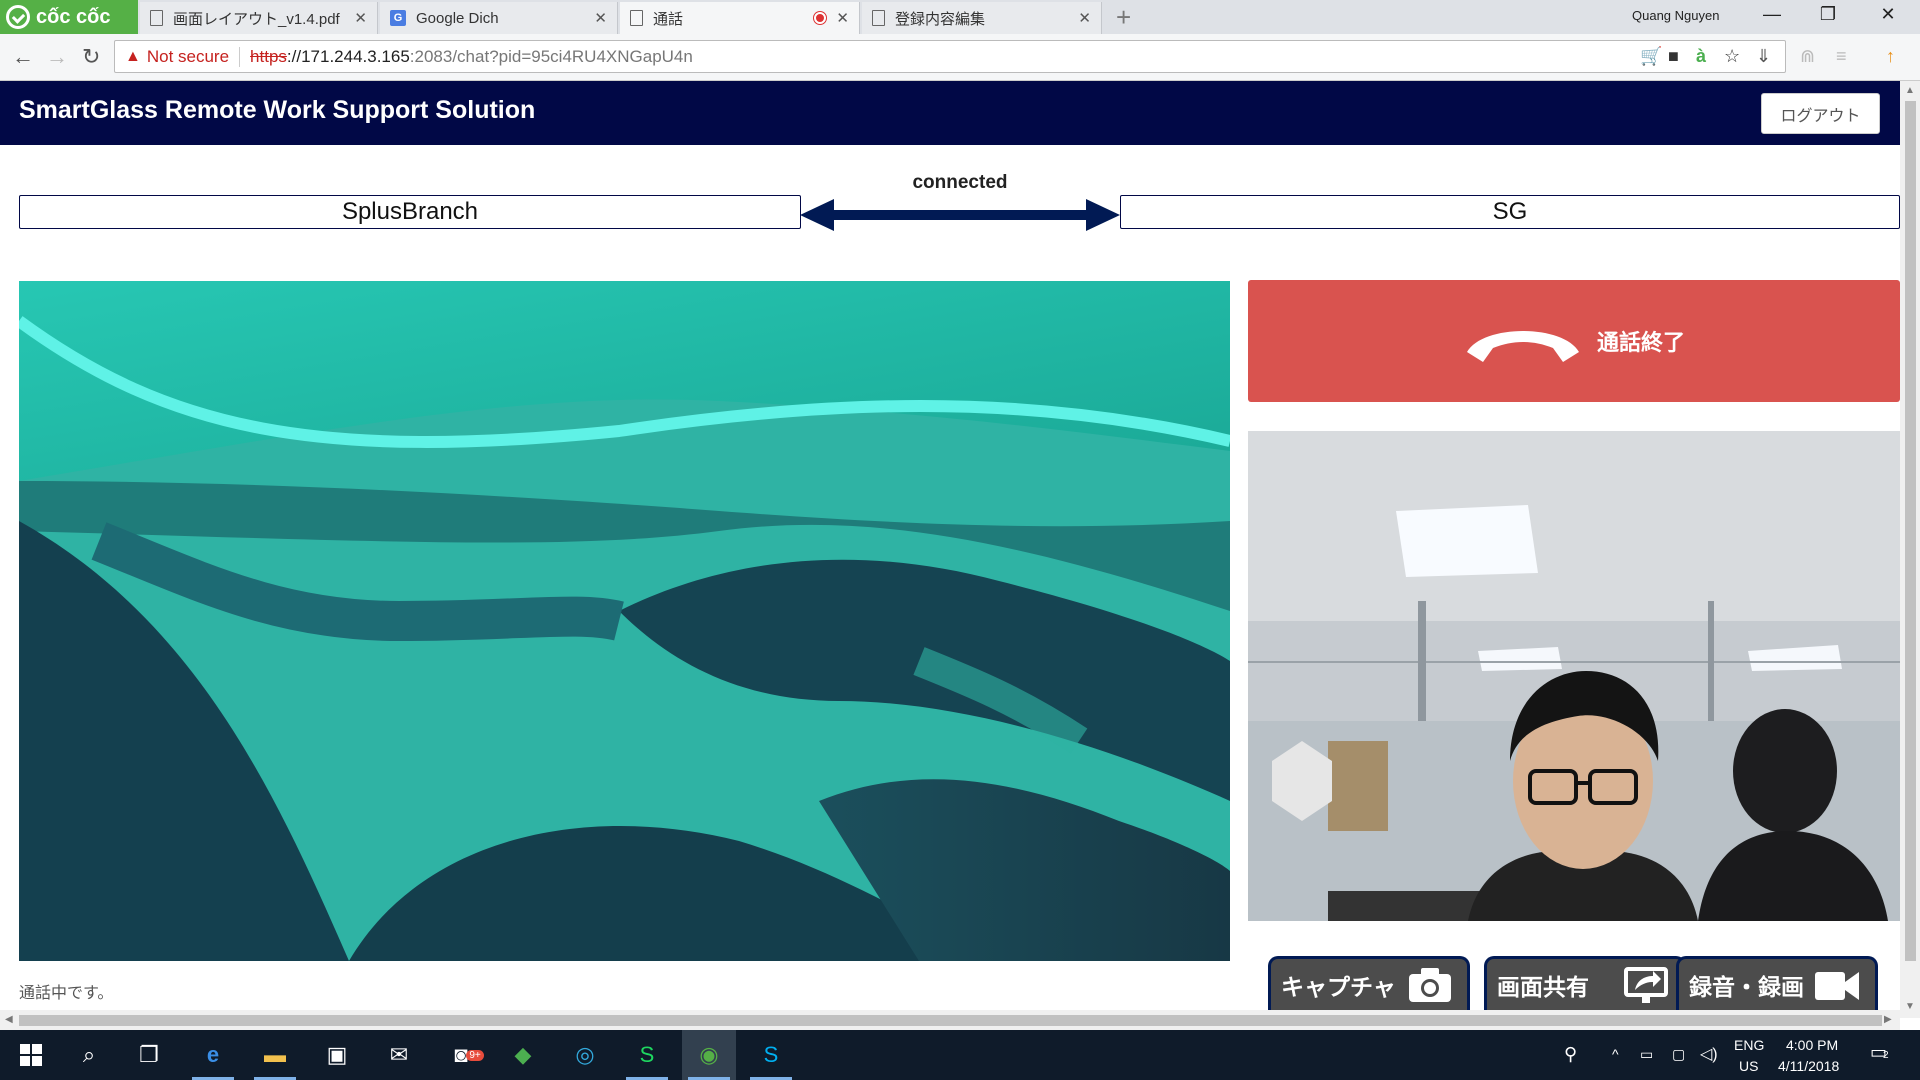 The image size is (1920, 1080). Describe the element at coordinates (1510, 212) in the screenshot. I see `remote-peer-box: SG` at that location.